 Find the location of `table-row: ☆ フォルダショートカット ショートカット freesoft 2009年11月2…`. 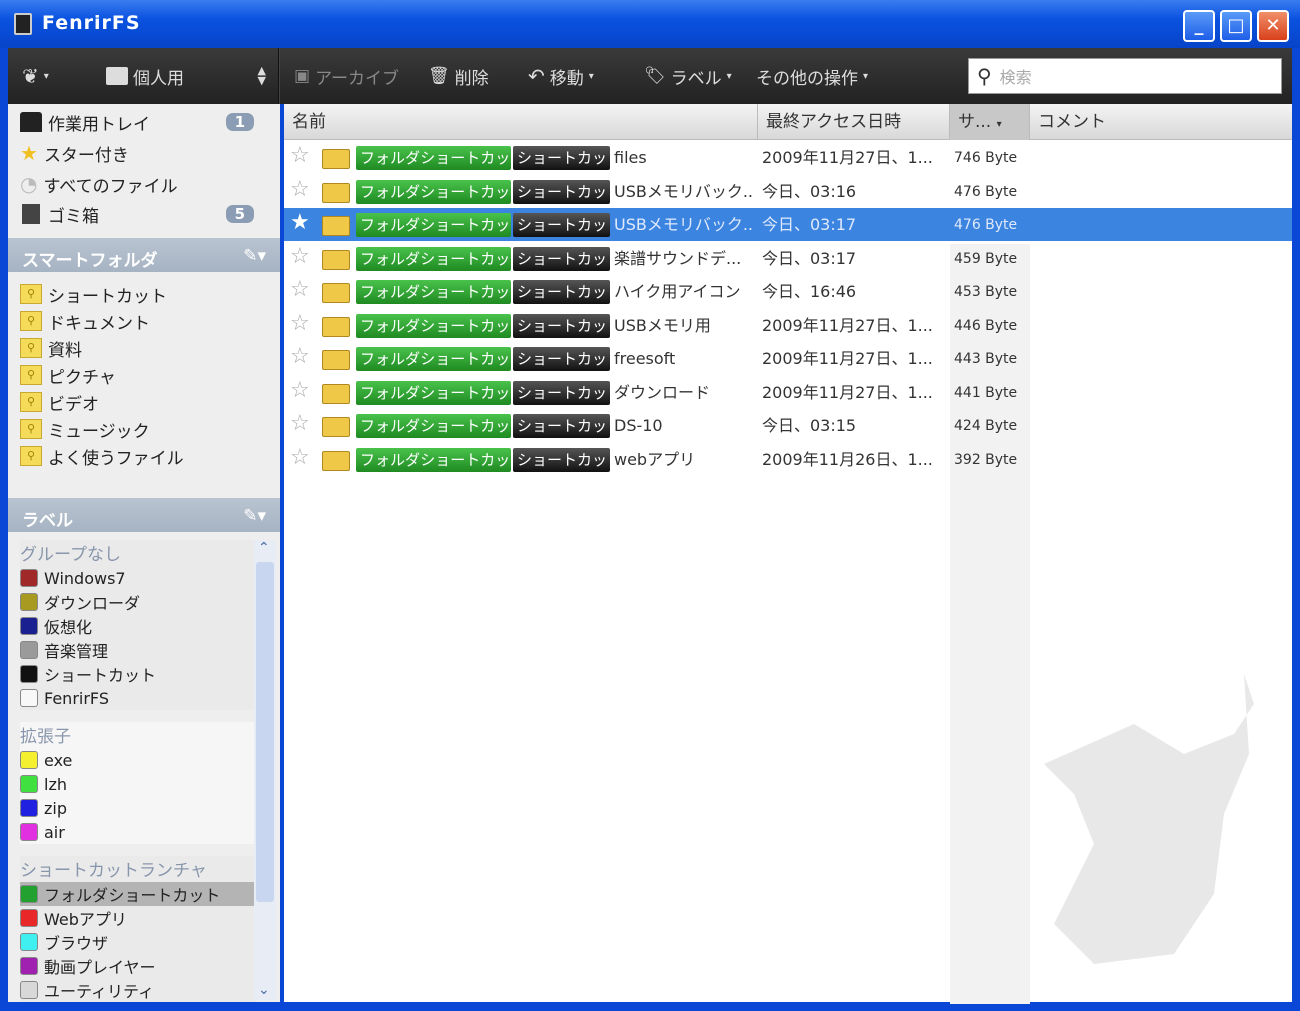

table-row: ☆ フォルダショートカット ショートカット freesoft 2009年11月2… is located at coordinates (788, 358).